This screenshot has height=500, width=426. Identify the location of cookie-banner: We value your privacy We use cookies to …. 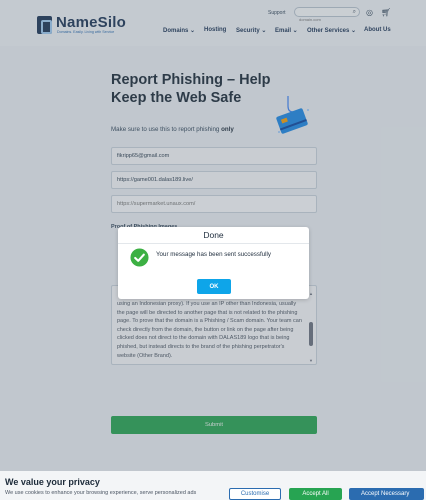
(213, 485).